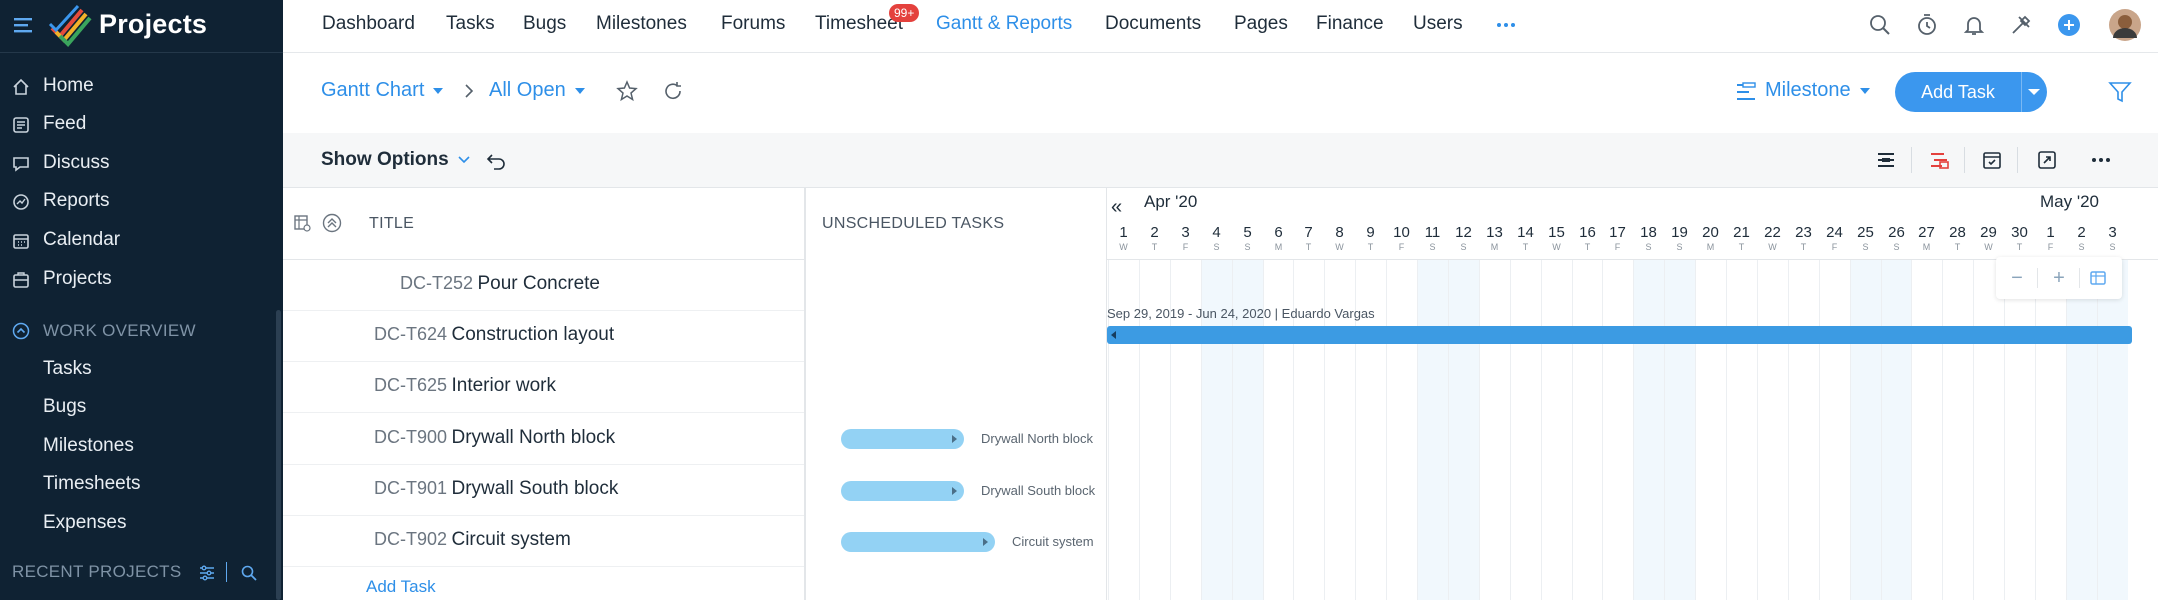 The image size is (2158, 600). Describe the element at coordinates (532, 334) in the screenshot. I see `task-name: Construction layout` at that location.